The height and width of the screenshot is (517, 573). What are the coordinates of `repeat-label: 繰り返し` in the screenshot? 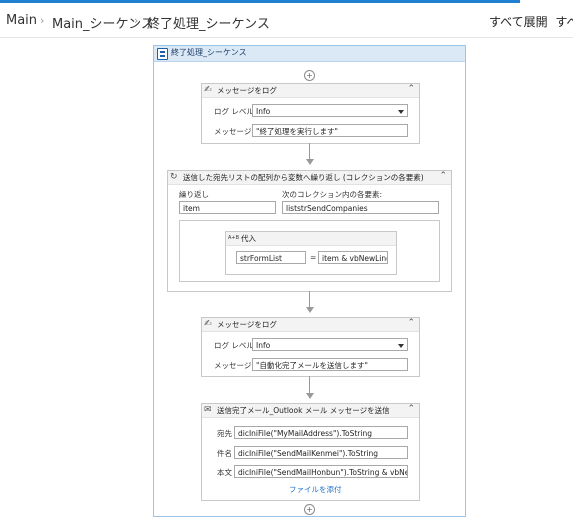 It's located at (194, 194).